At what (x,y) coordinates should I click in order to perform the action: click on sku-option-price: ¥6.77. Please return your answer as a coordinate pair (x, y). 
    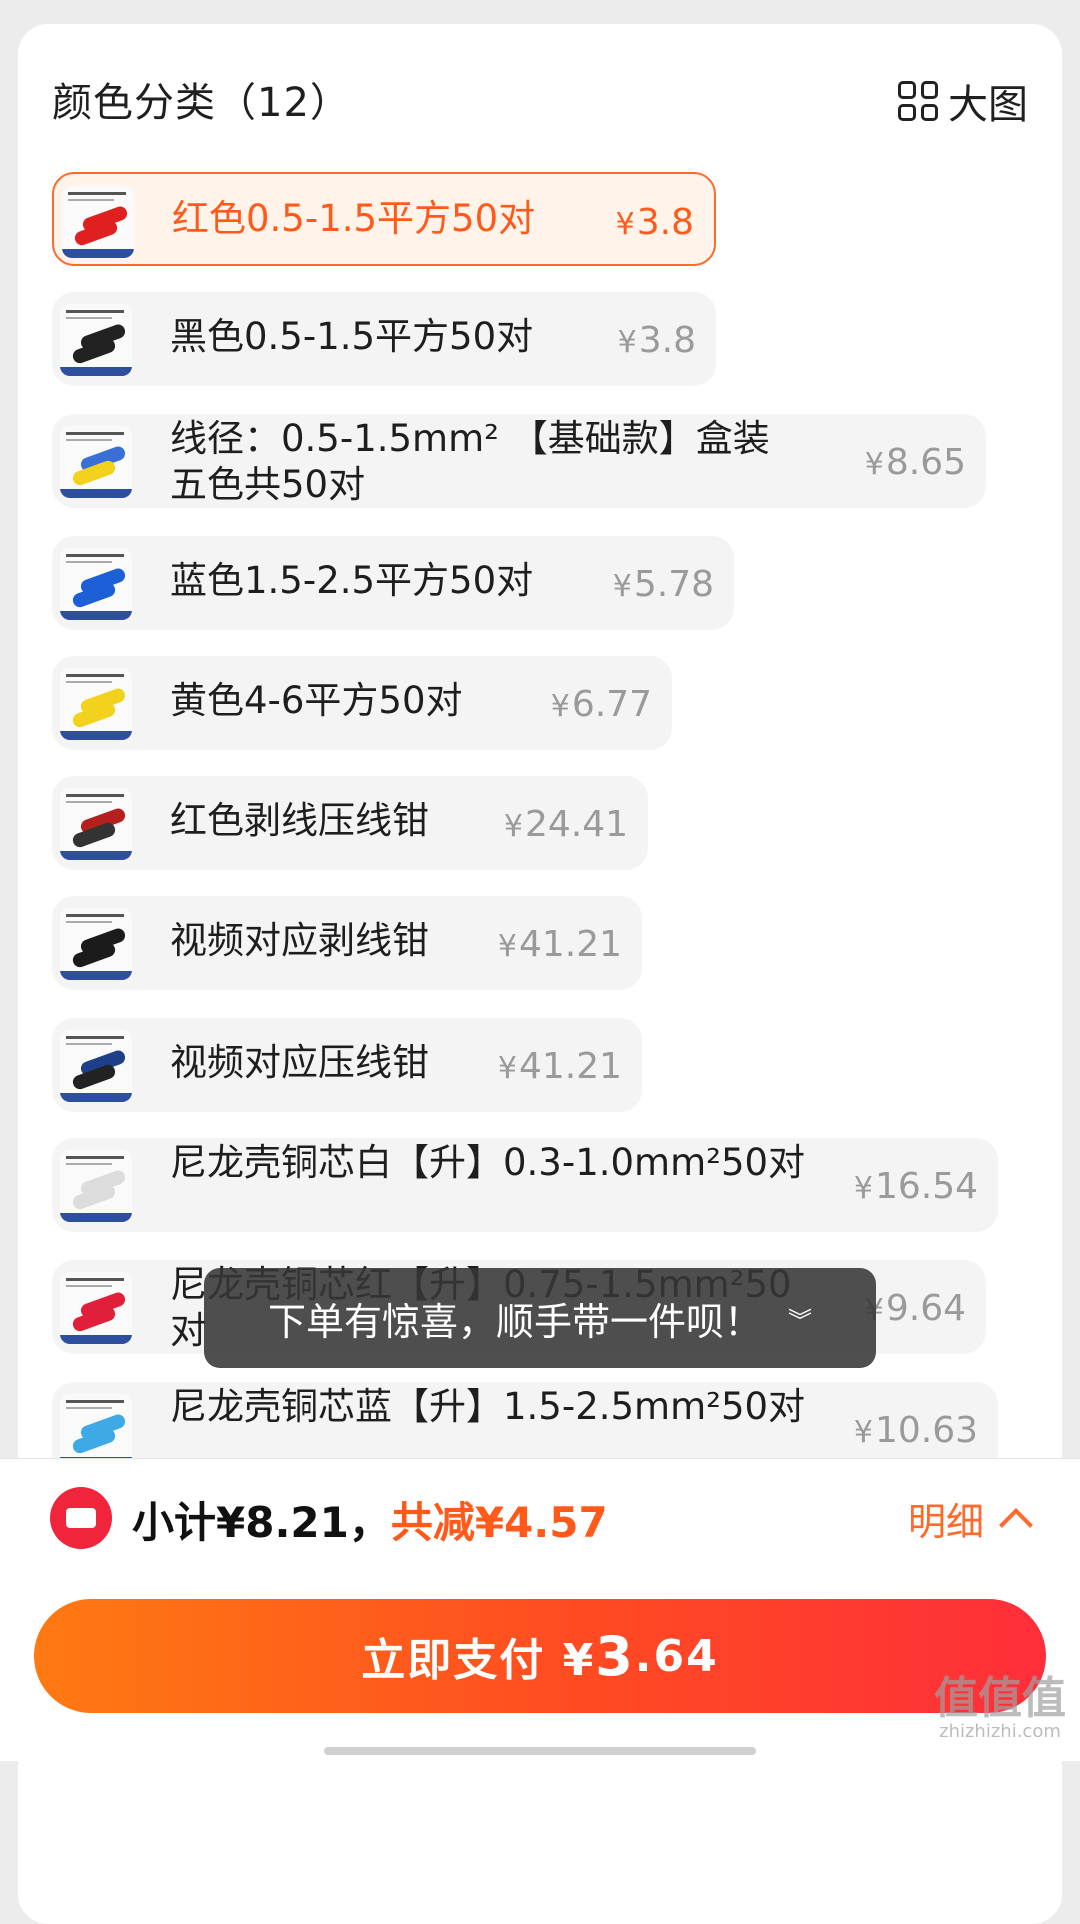
    Looking at the image, I should click on (601, 704).